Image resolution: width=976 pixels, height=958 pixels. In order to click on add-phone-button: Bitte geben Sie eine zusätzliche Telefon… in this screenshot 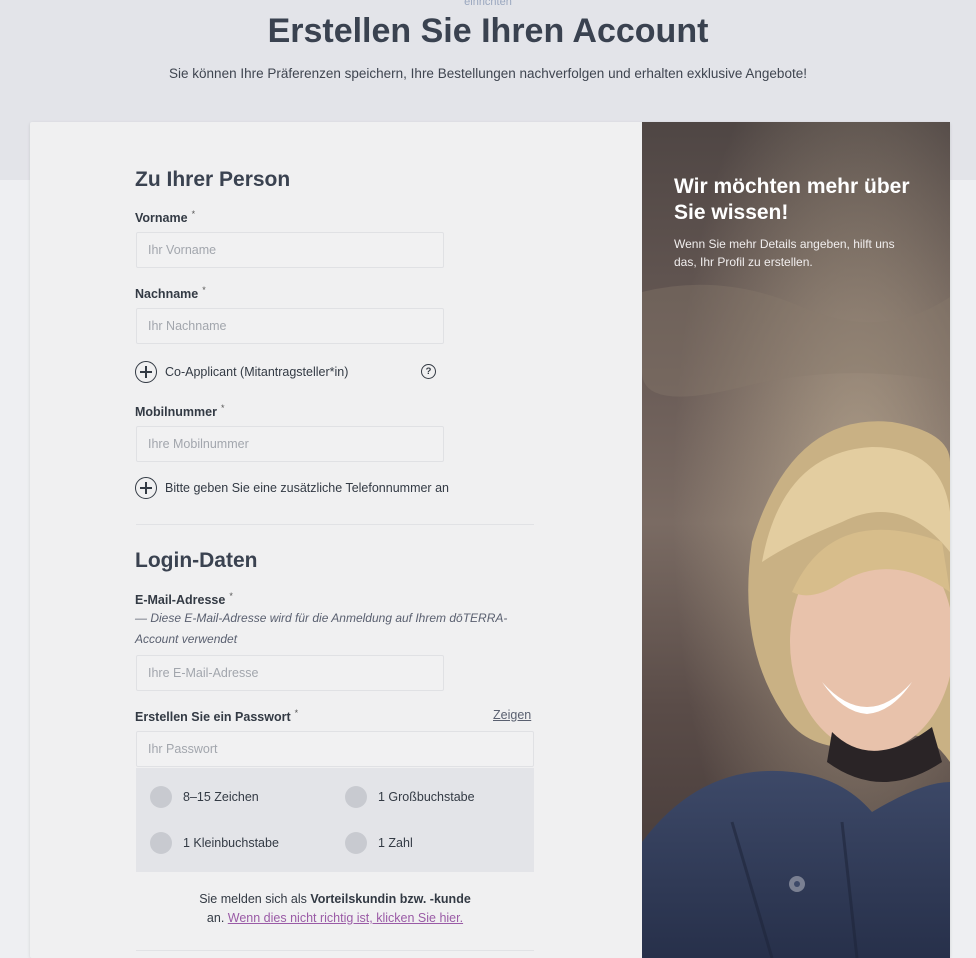, I will do `click(292, 488)`.